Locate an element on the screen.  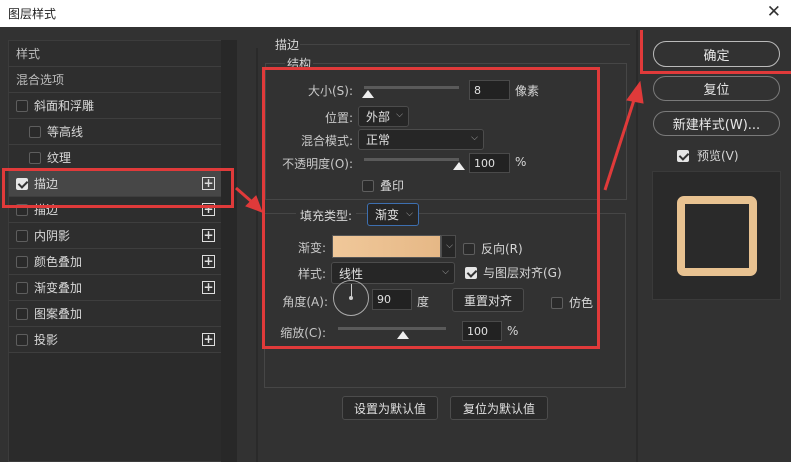
annotation-arrows is located at coordinates (439, 146).